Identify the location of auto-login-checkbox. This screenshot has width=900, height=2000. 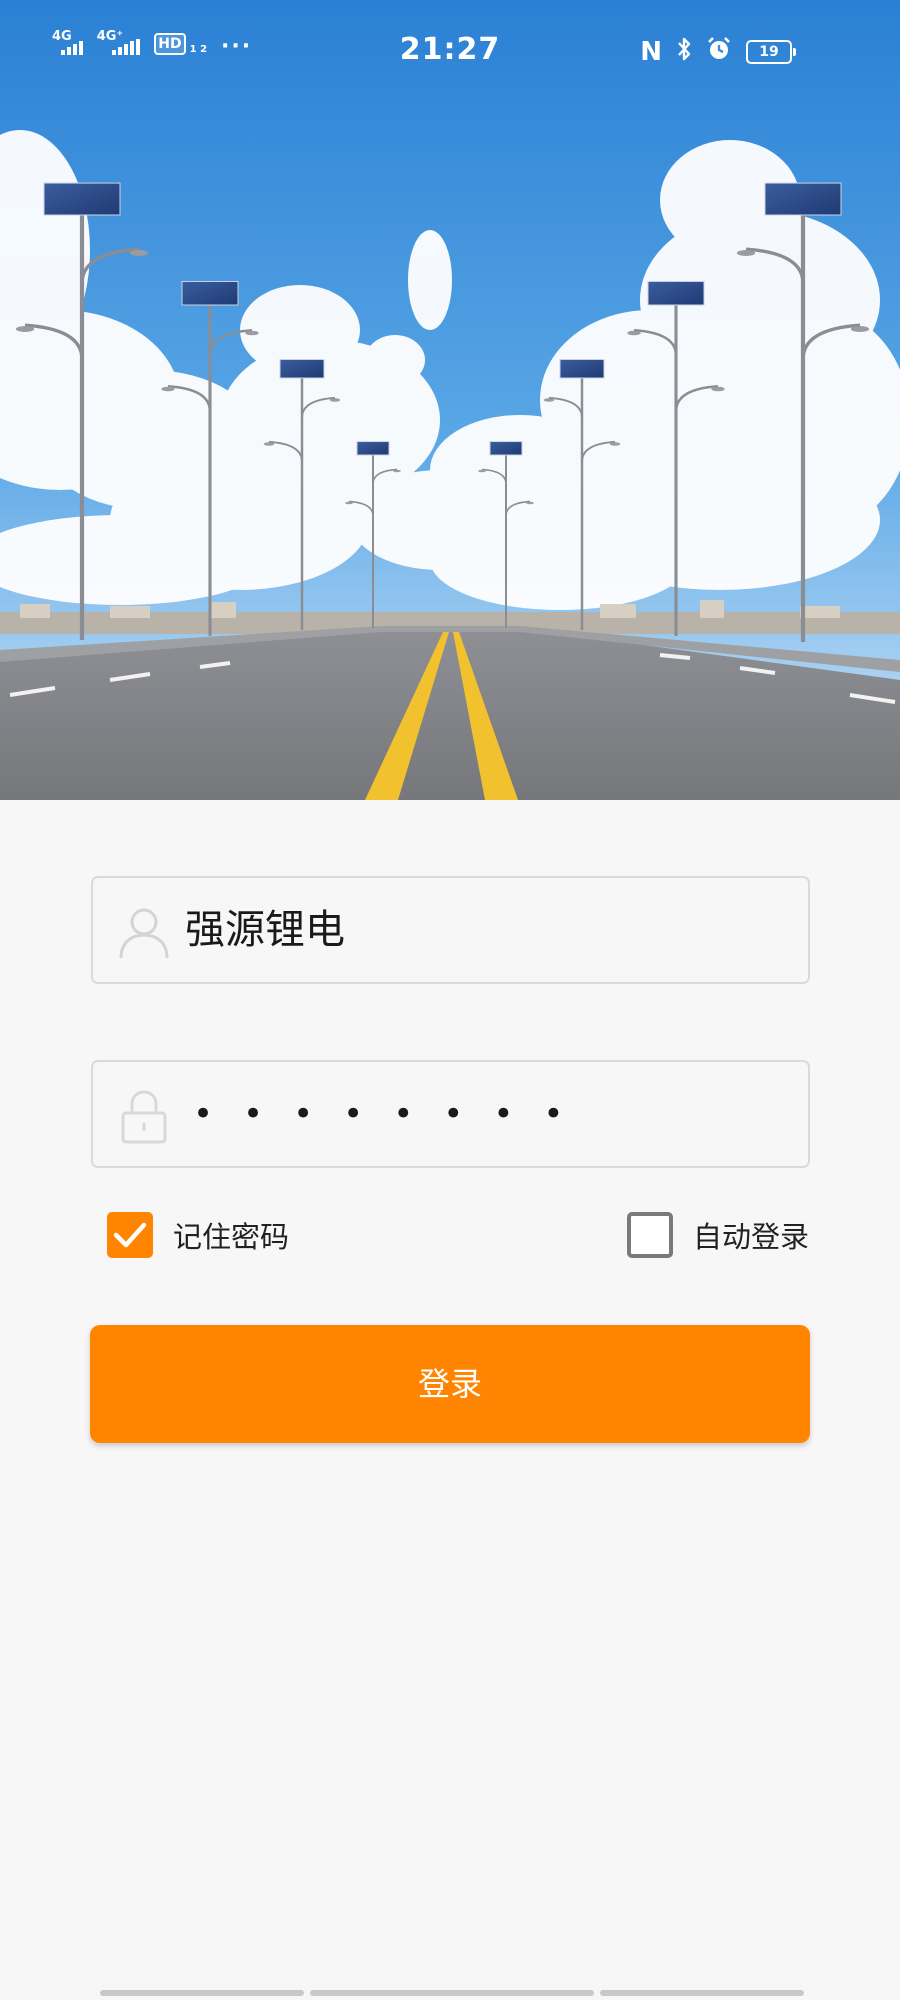
(650, 1235).